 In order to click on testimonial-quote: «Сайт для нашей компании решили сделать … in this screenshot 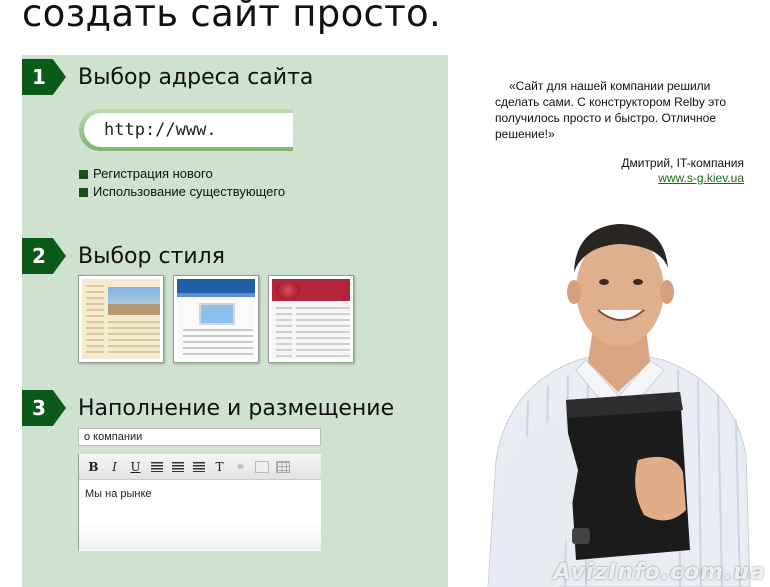, I will do `click(611, 110)`.